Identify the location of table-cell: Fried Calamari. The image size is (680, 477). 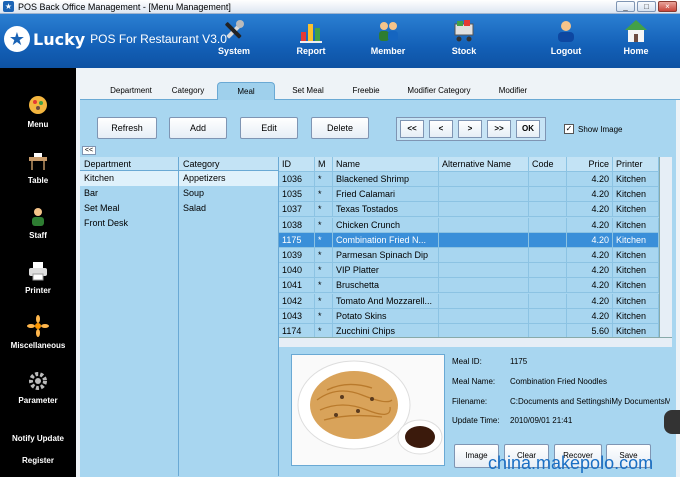
(386, 195).